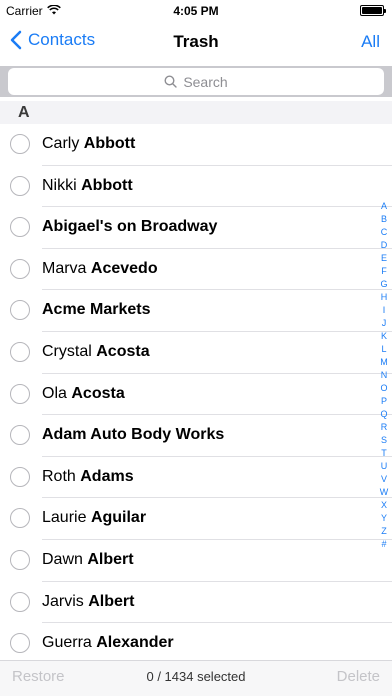 The height and width of the screenshot is (696, 392). Describe the element at coordinates (171, 81) in the screenshot. I see `search-icon` at that location.